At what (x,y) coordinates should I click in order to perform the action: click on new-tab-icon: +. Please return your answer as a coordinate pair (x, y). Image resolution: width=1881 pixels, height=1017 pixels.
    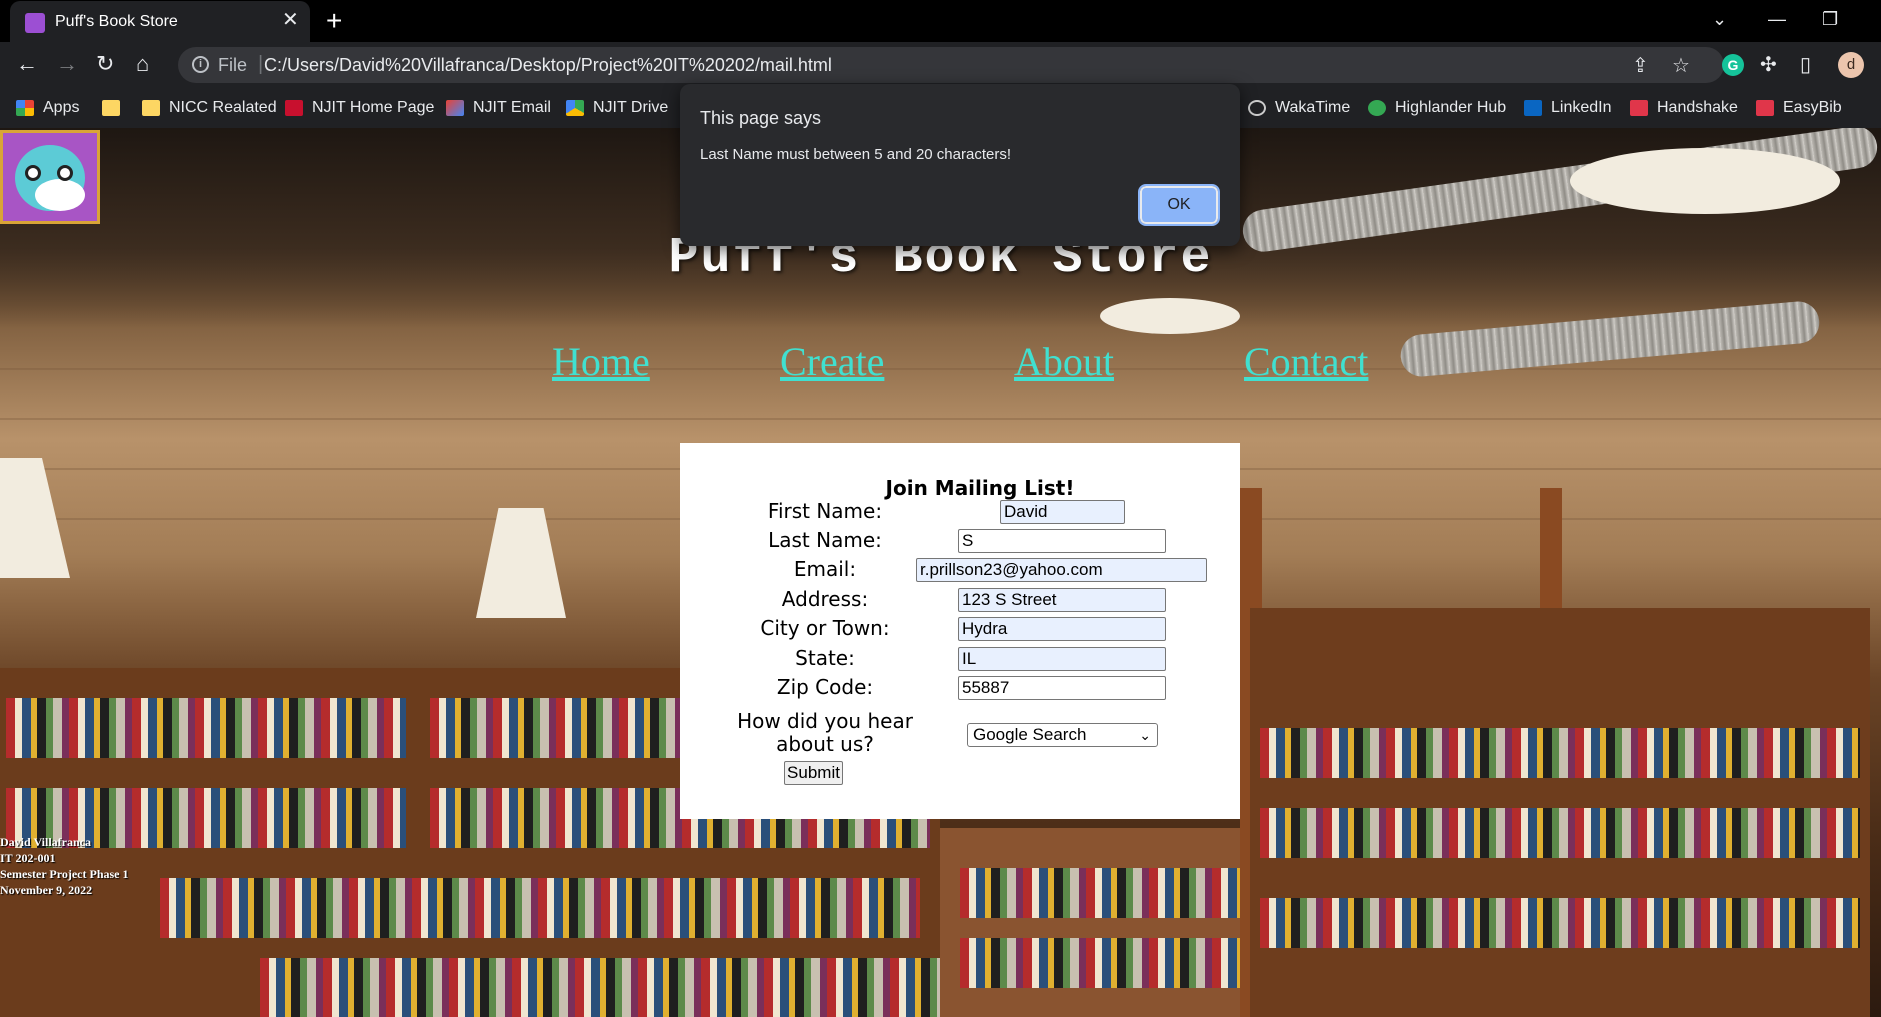
    Looking at the image, I should click on (334, 21).